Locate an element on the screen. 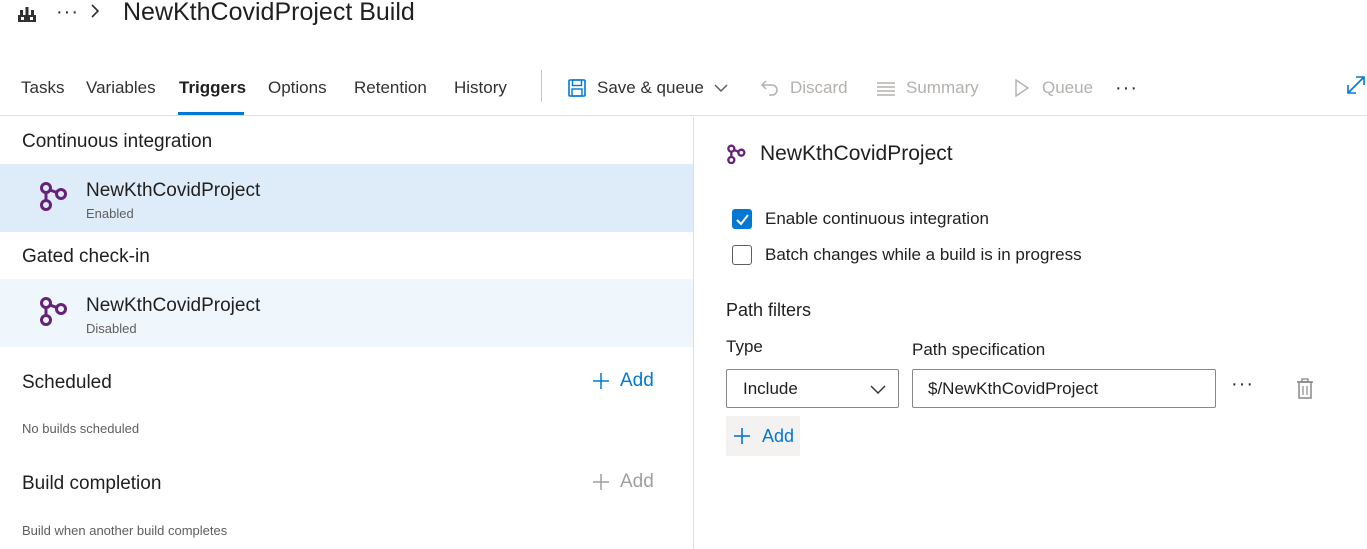 The height and width of the screenshot is (549, 1367). checkmark-icon is located at coordinates (742, 220).